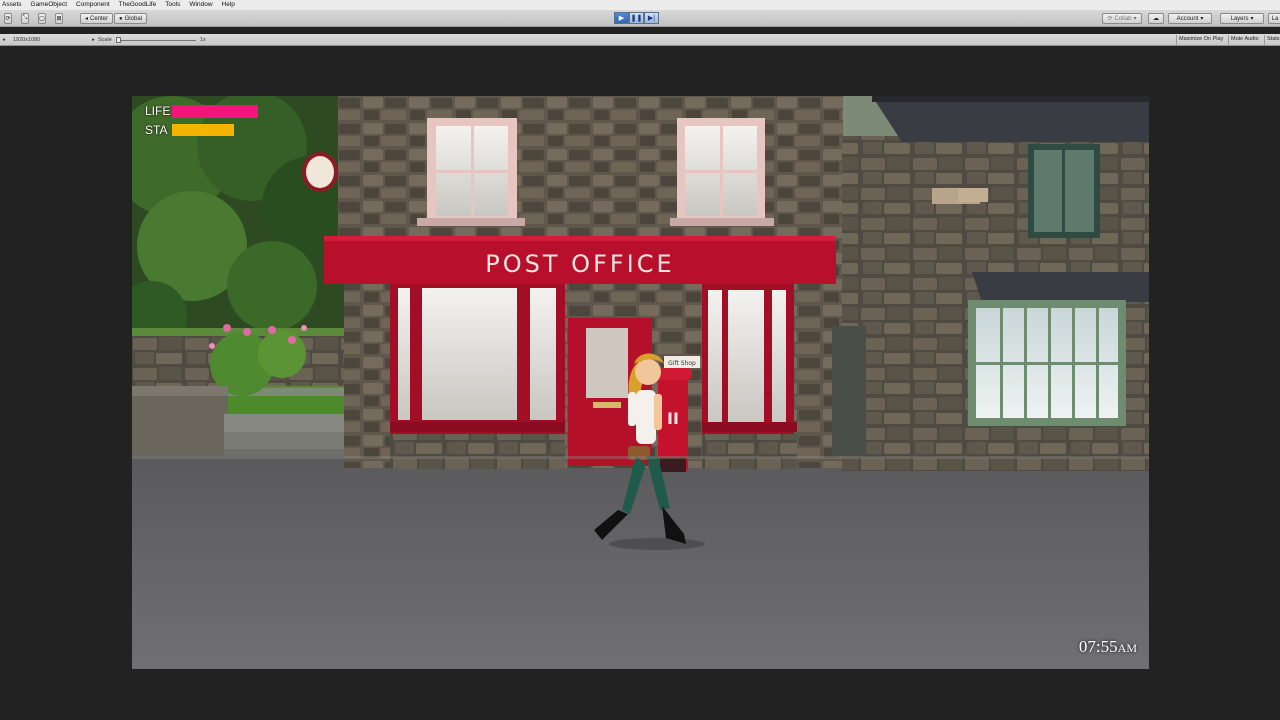  I want to click on rect-tool-button: ▢, so click(42, 18).